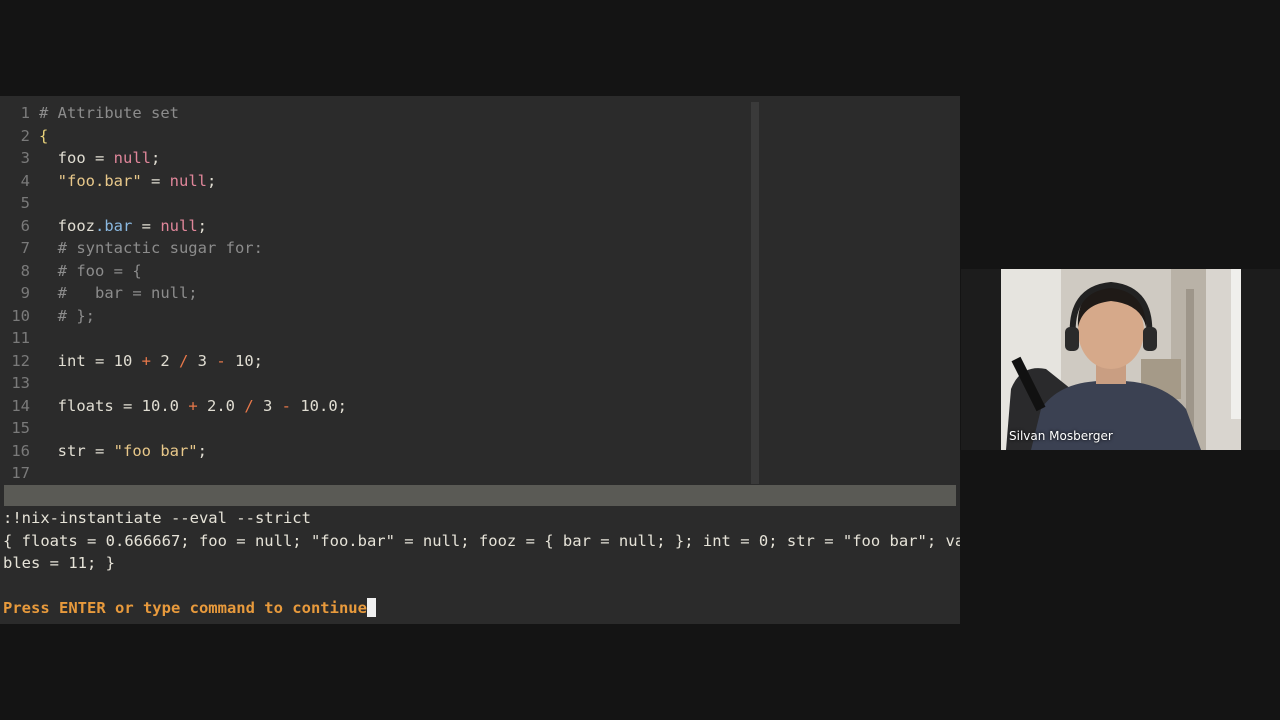 The width and height of the screenshot is (1280, 720). I want to click on line-number: 11, so click(20, 338).